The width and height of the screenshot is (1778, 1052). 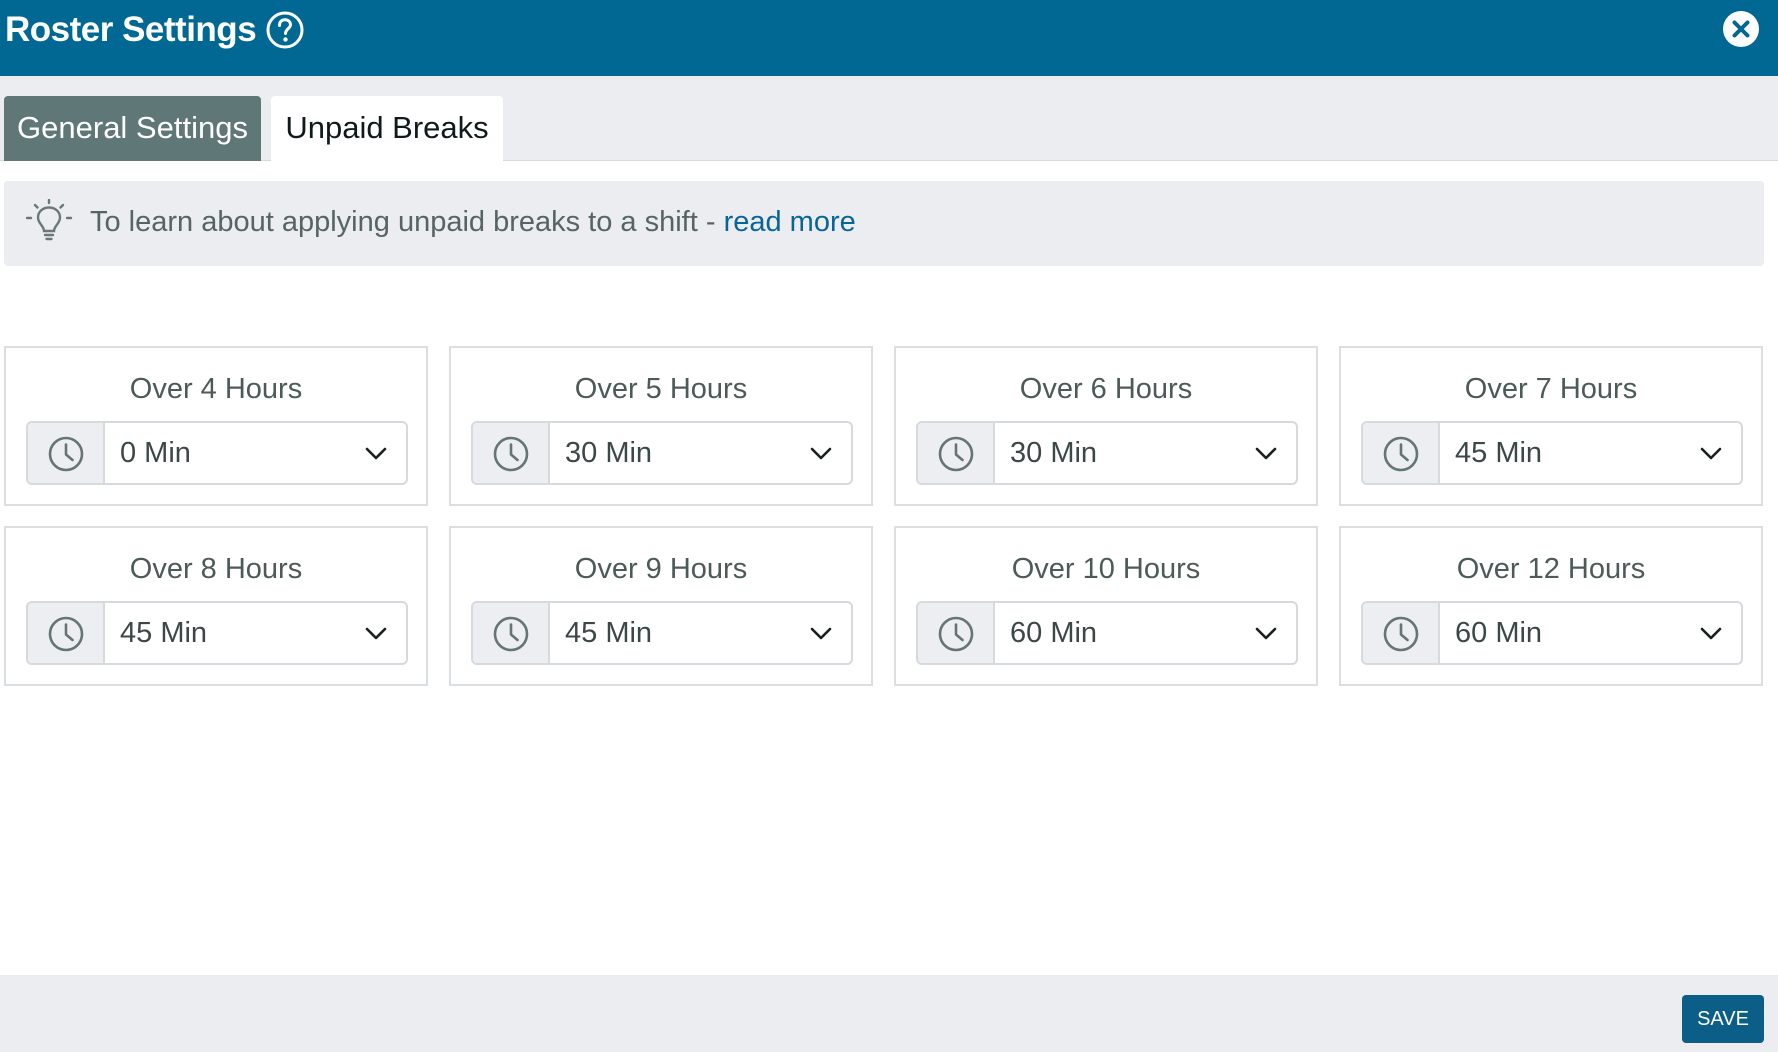 What do you see at coordinates (1741, 29) in the screenshot?
I see `close-icon` at bounding box center [1741, 29].